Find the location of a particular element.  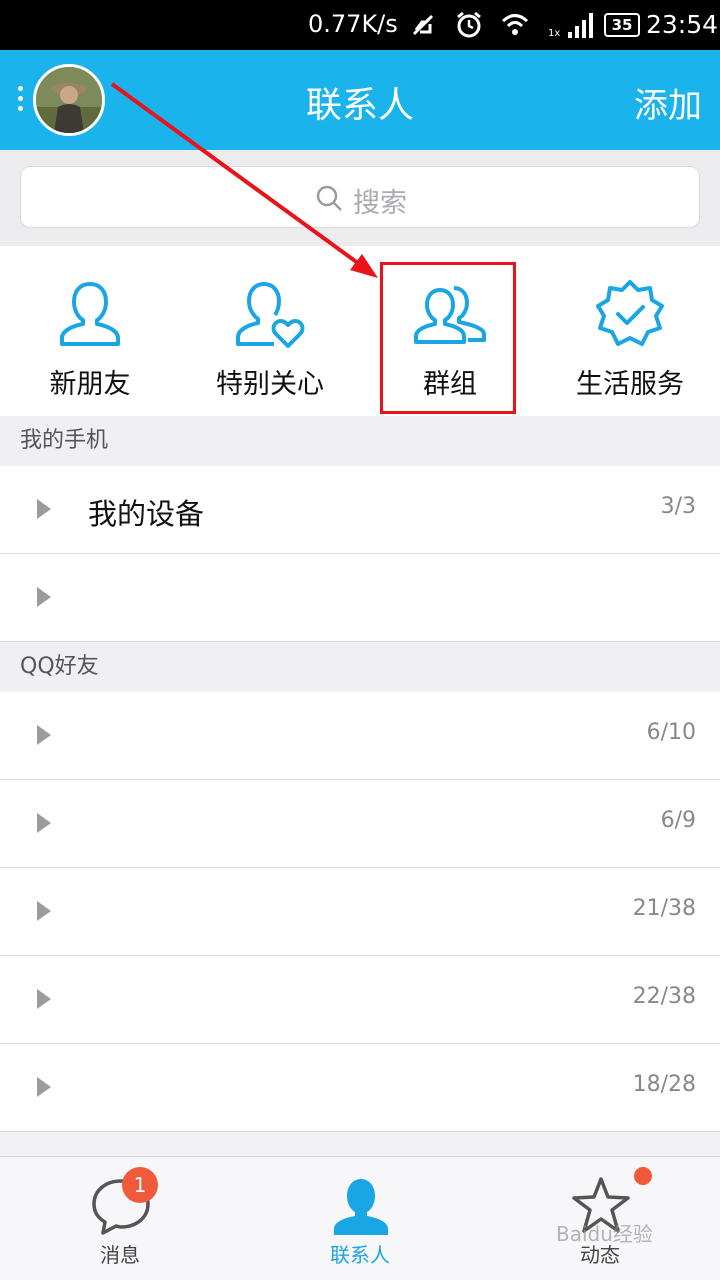

svg-text: 1x is located at coordinates (554, 33).